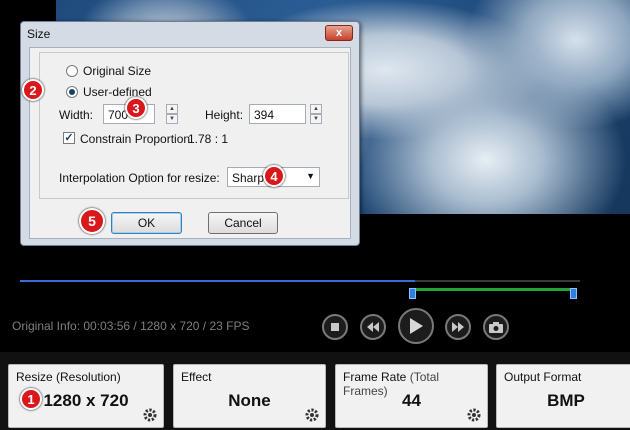 The image size is (630, 430). I want to click on trim-start-handle, so click(412, 293).